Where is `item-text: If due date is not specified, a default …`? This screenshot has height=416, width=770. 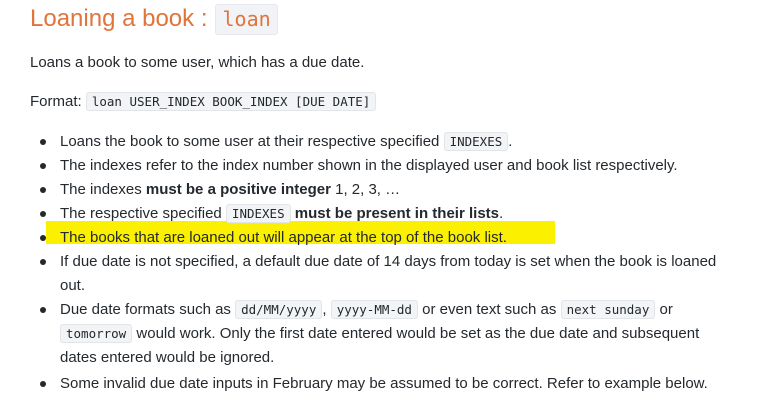
item-text: If due date is not specified, a default … is located at coordinates (388, 261).